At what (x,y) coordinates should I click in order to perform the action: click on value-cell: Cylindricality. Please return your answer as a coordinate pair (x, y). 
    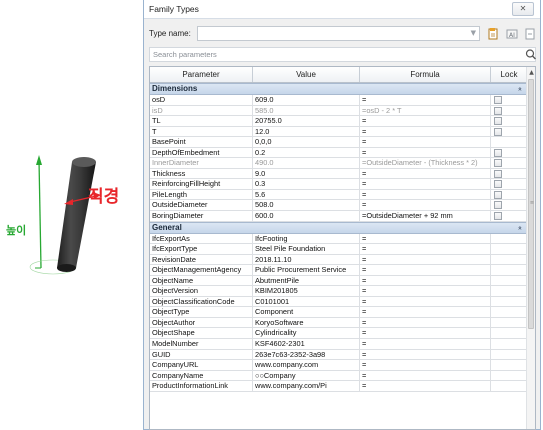
    Looking at the image, I should click on (306, 333).